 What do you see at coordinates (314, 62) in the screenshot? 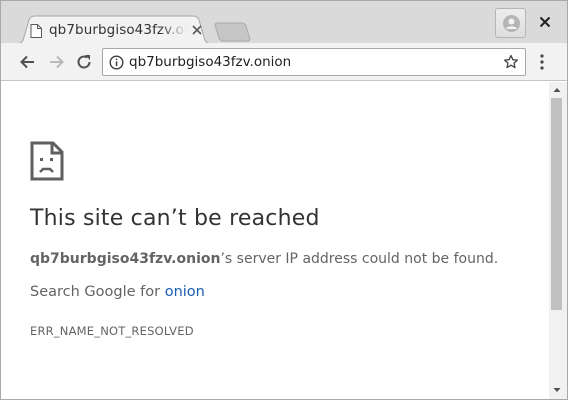
I see `address-bar: qb7burbgiso43fzv.onion` at bounding box center [314, 62].